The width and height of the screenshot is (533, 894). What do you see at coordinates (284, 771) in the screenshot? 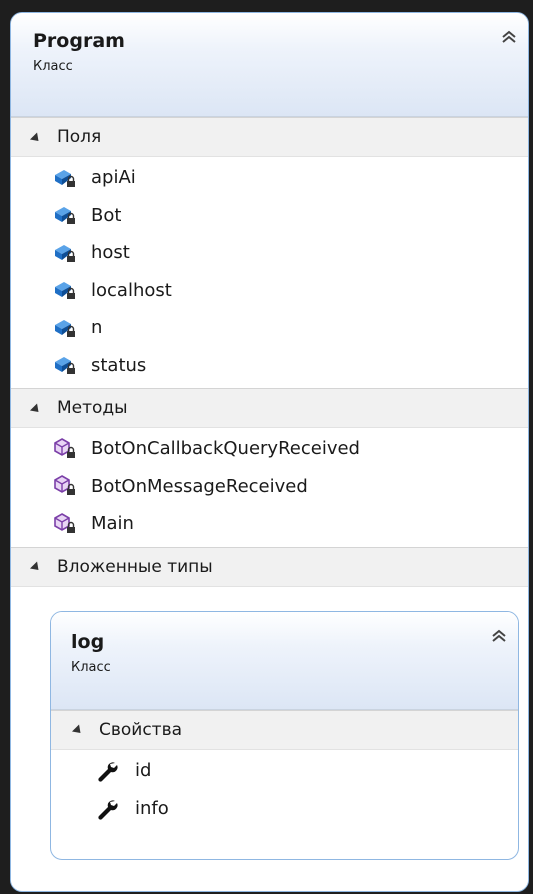
I see `property-item: id` at bounding box center [284, 771].